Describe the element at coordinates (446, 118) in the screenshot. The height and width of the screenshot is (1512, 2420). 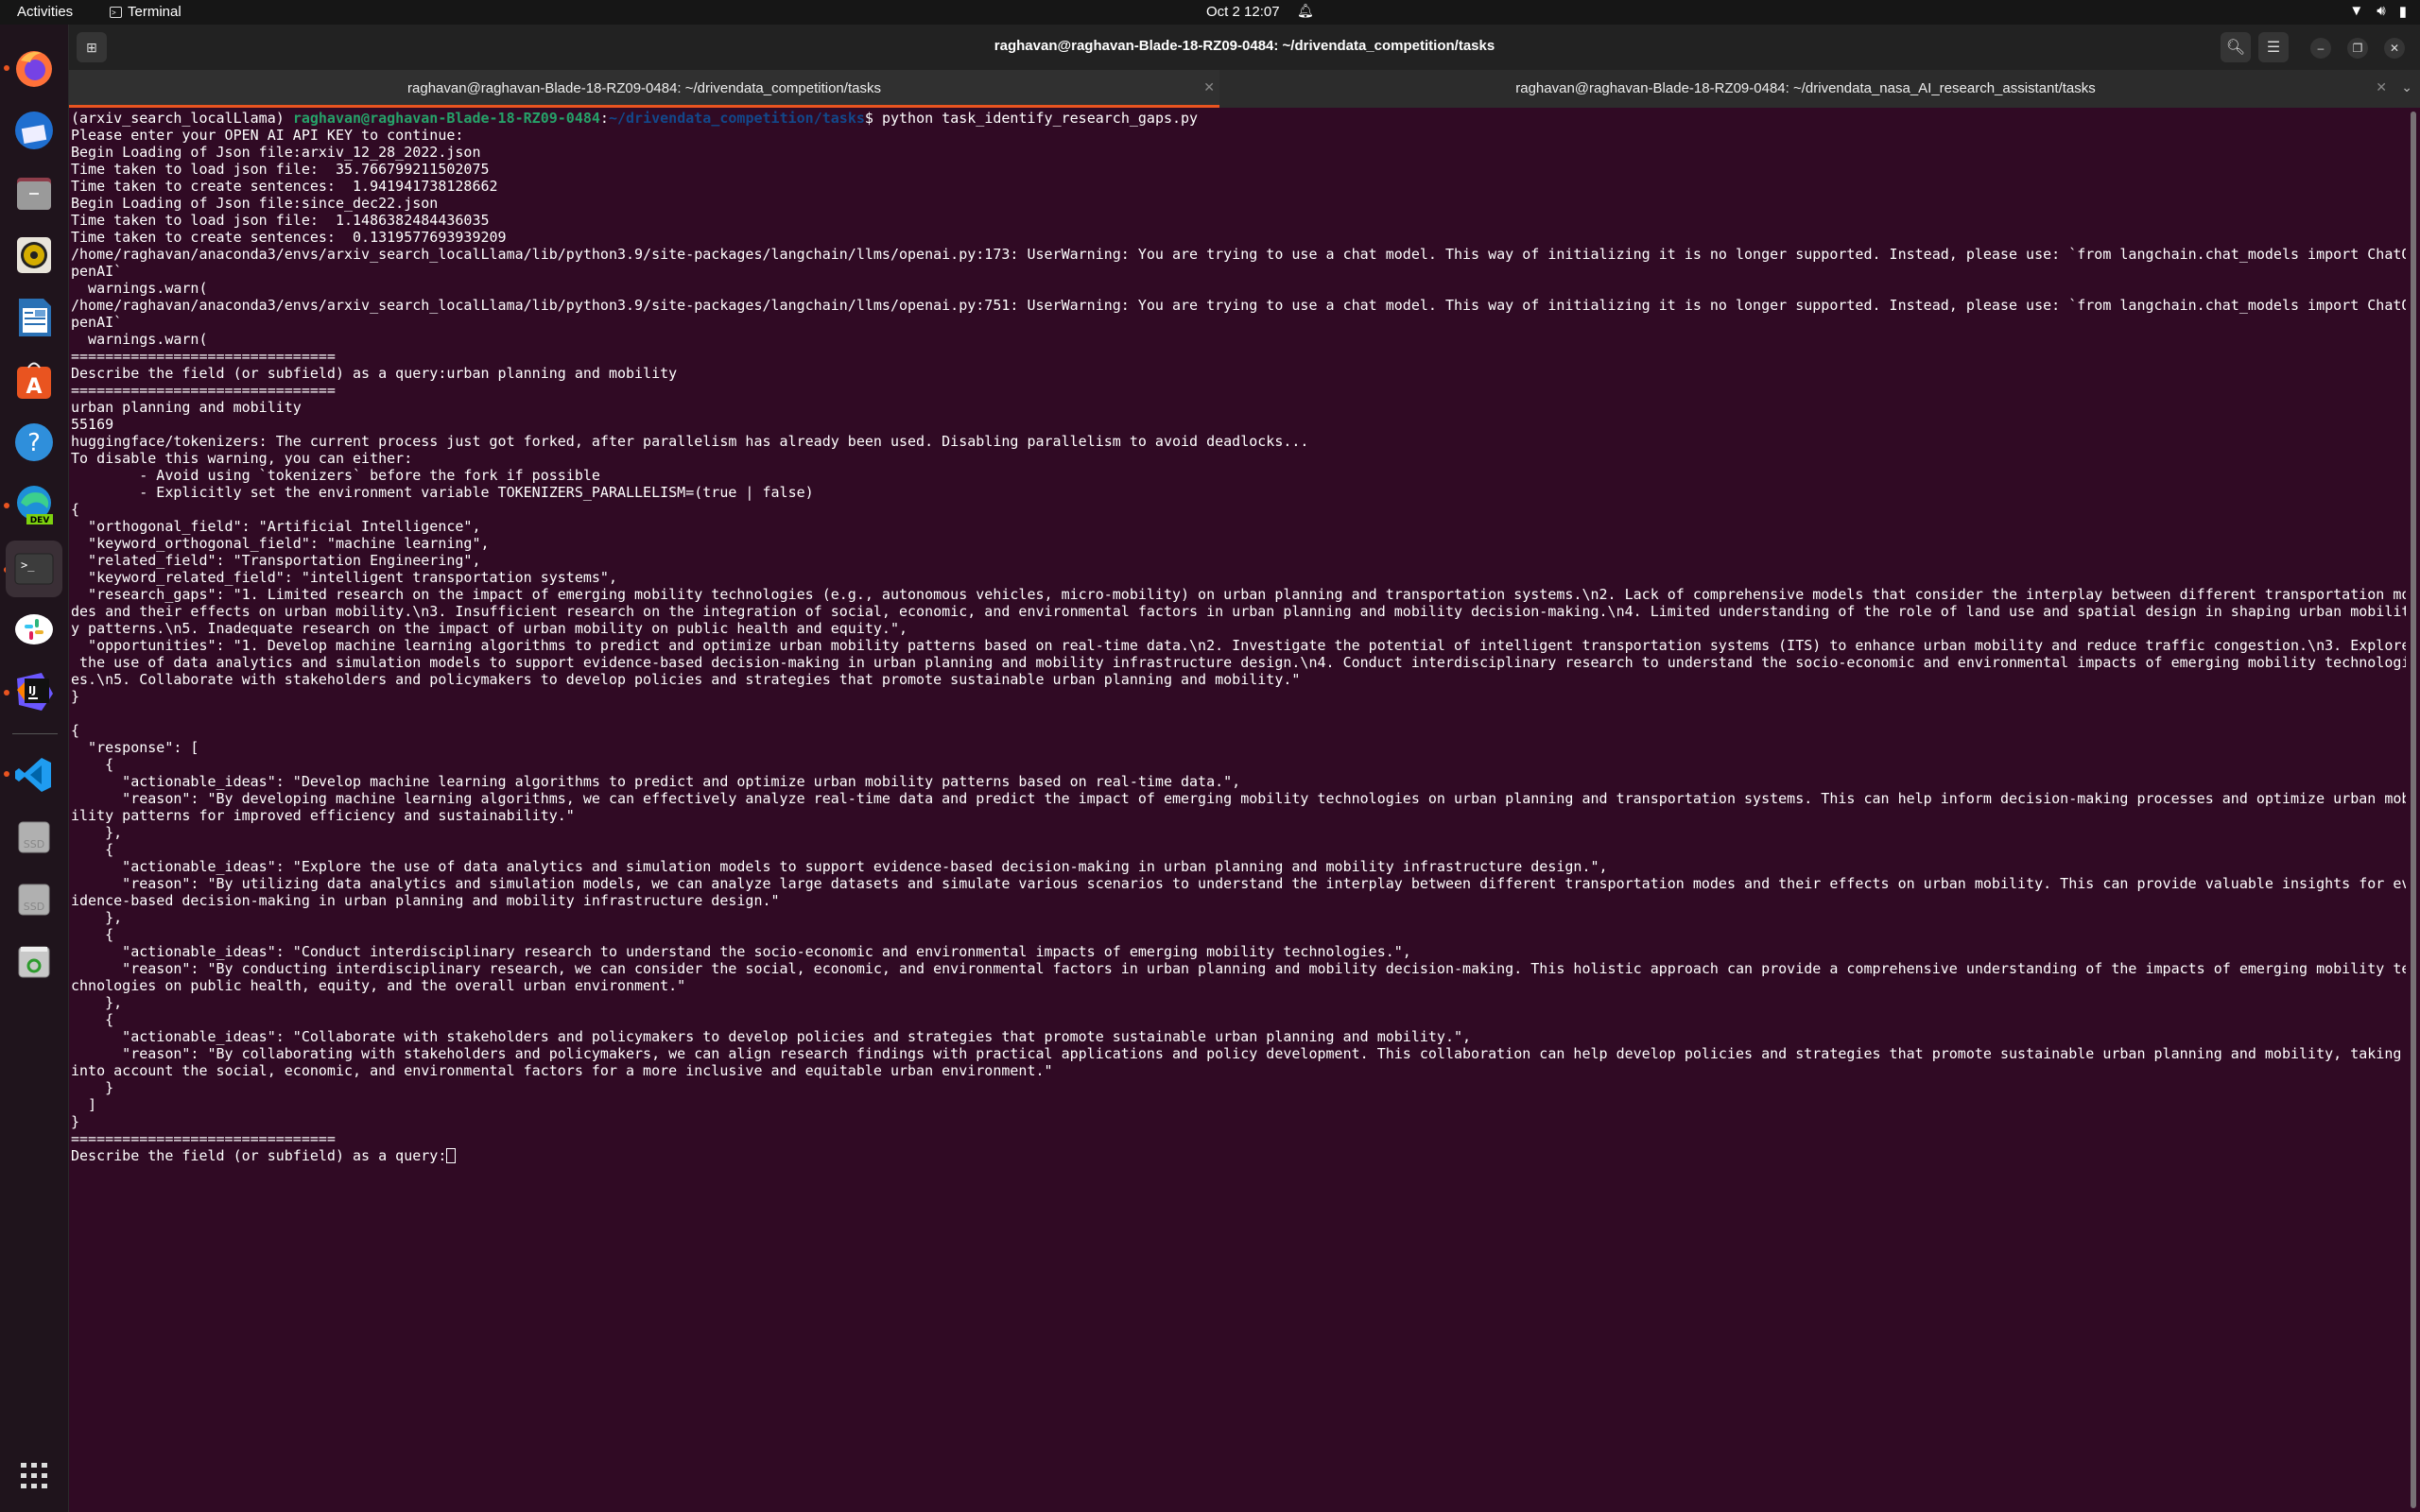
I see `prompt-user-host: raghavan@raghavan-Blade-18-RZ09-0484` at that location.